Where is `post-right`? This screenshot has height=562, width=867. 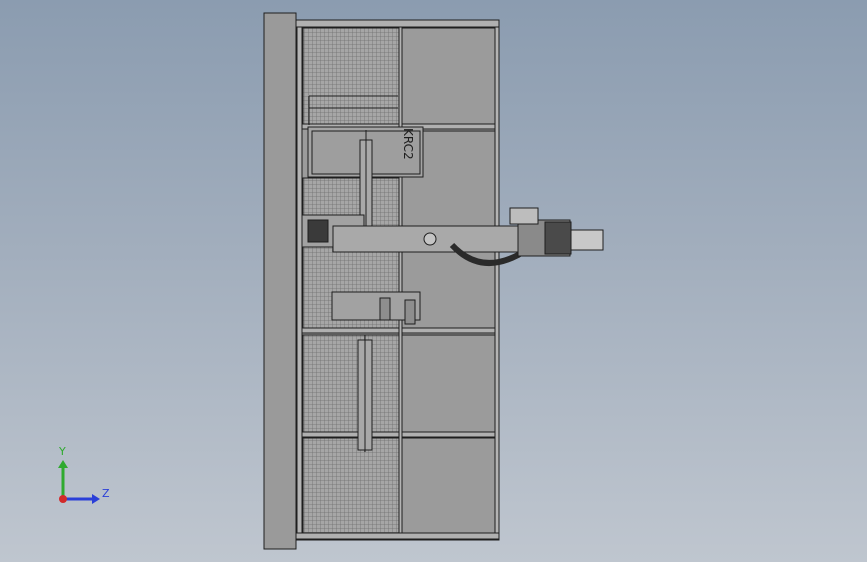
post-right is located at coordinates (497, 280).